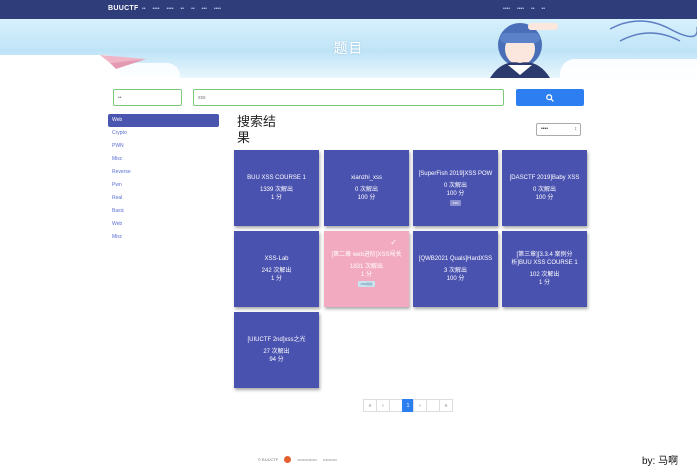 This screenshot has height=472, width=697. What do you see at coordinates (366, 284) in the screenshot?
I see `challenge-tag: XSS闯关` at bounding box center [366, 284].